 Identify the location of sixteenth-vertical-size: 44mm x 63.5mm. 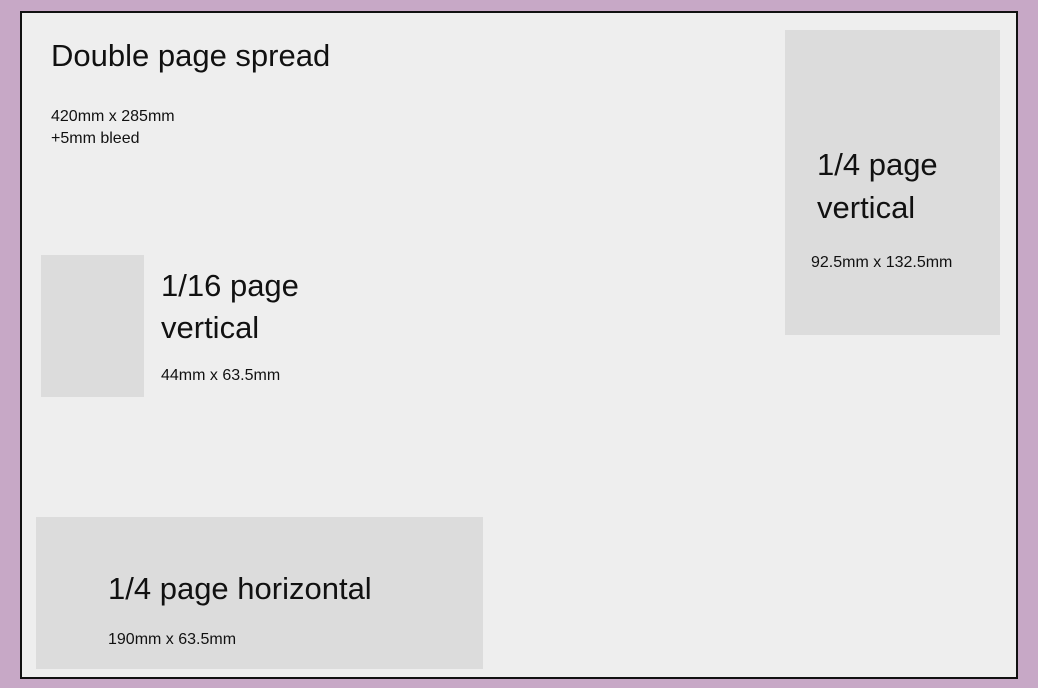
(221, 375).